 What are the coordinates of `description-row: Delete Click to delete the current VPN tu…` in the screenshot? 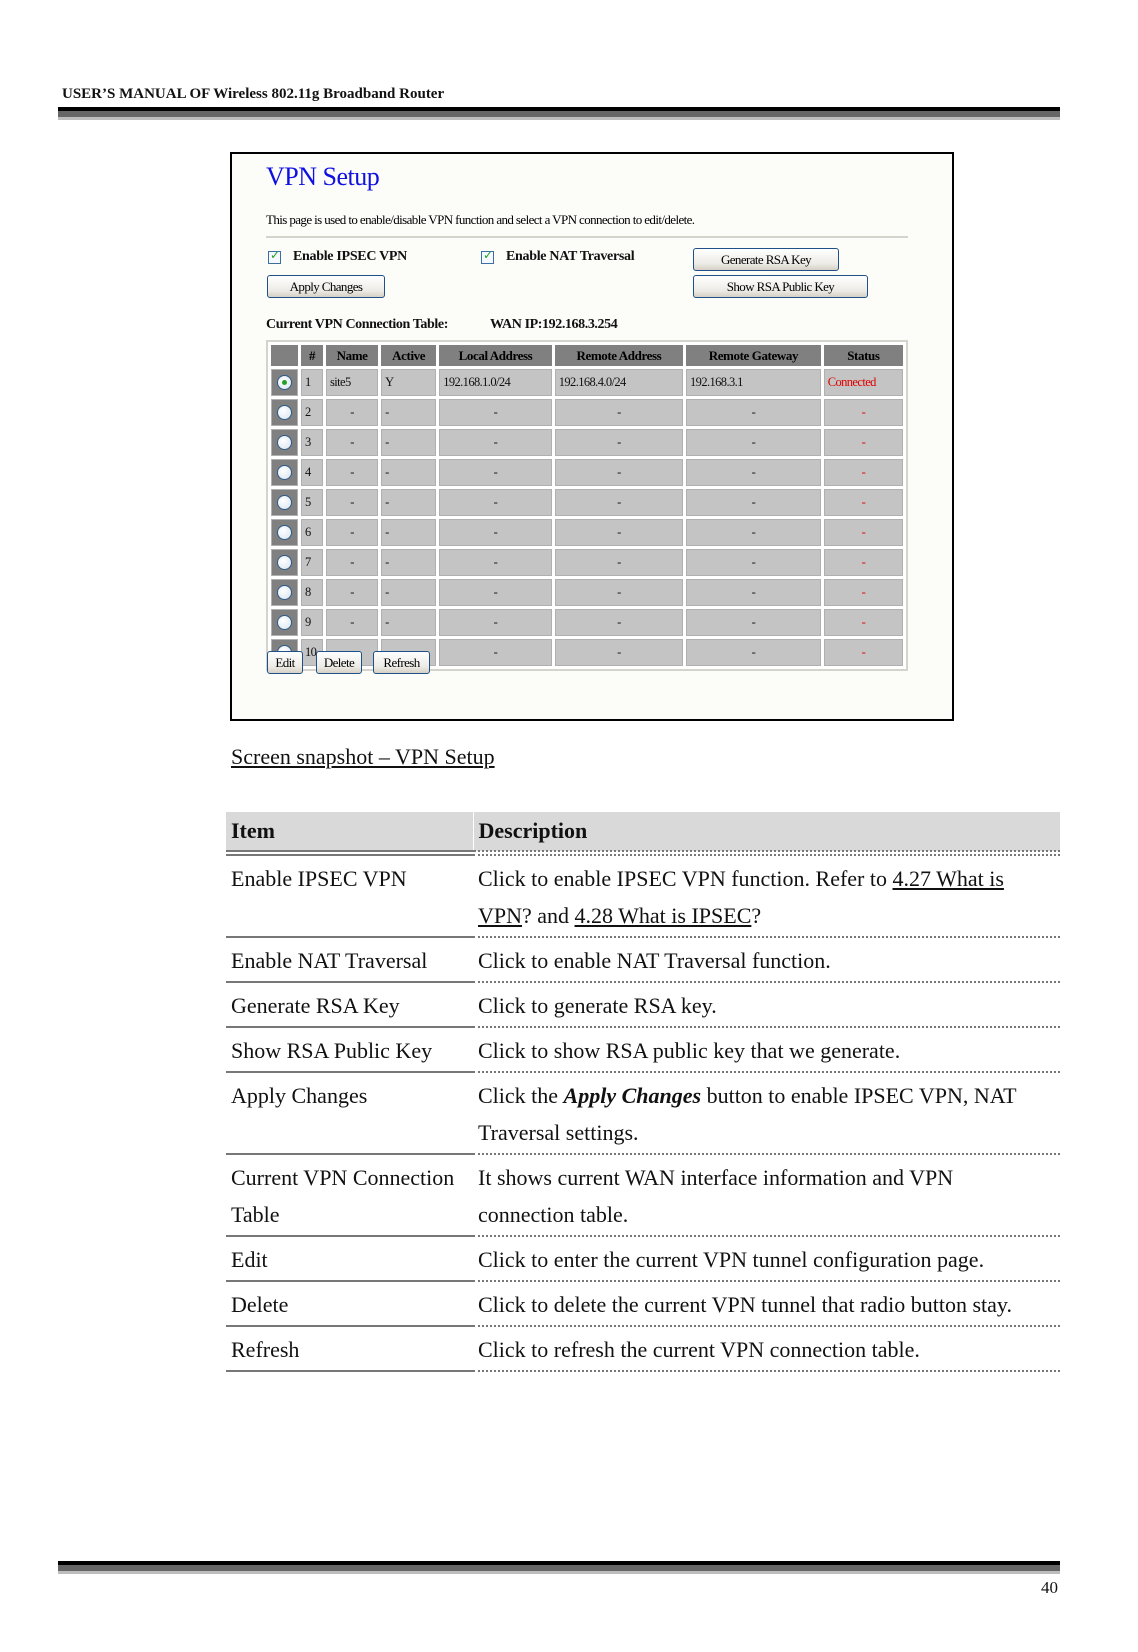 It's located at (643, 1304).